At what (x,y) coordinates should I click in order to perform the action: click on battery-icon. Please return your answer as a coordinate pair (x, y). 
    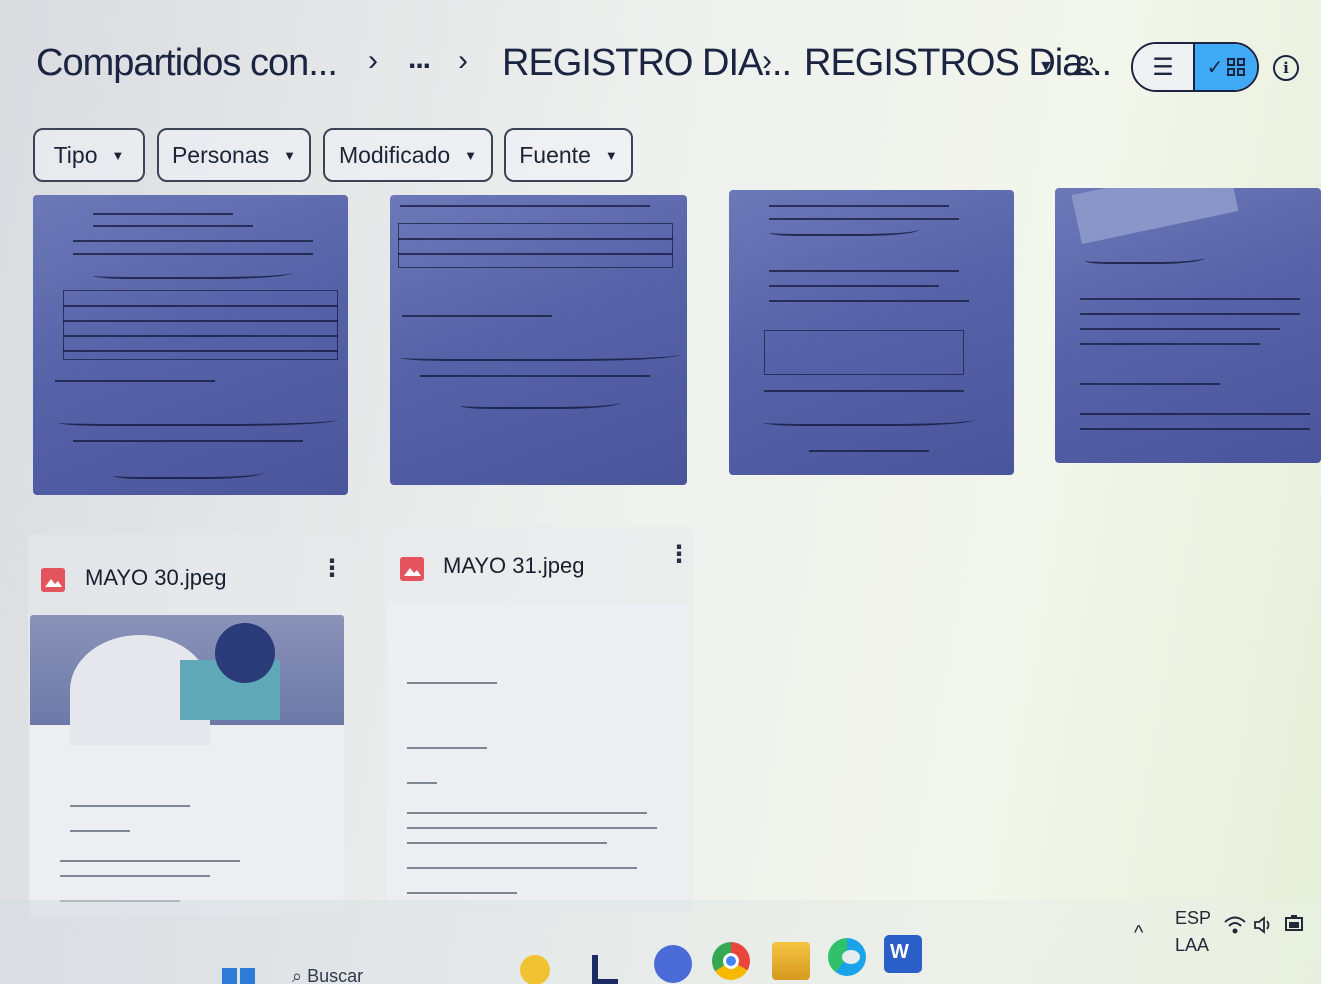
    Looking at the image, I should click on (1294, 923).